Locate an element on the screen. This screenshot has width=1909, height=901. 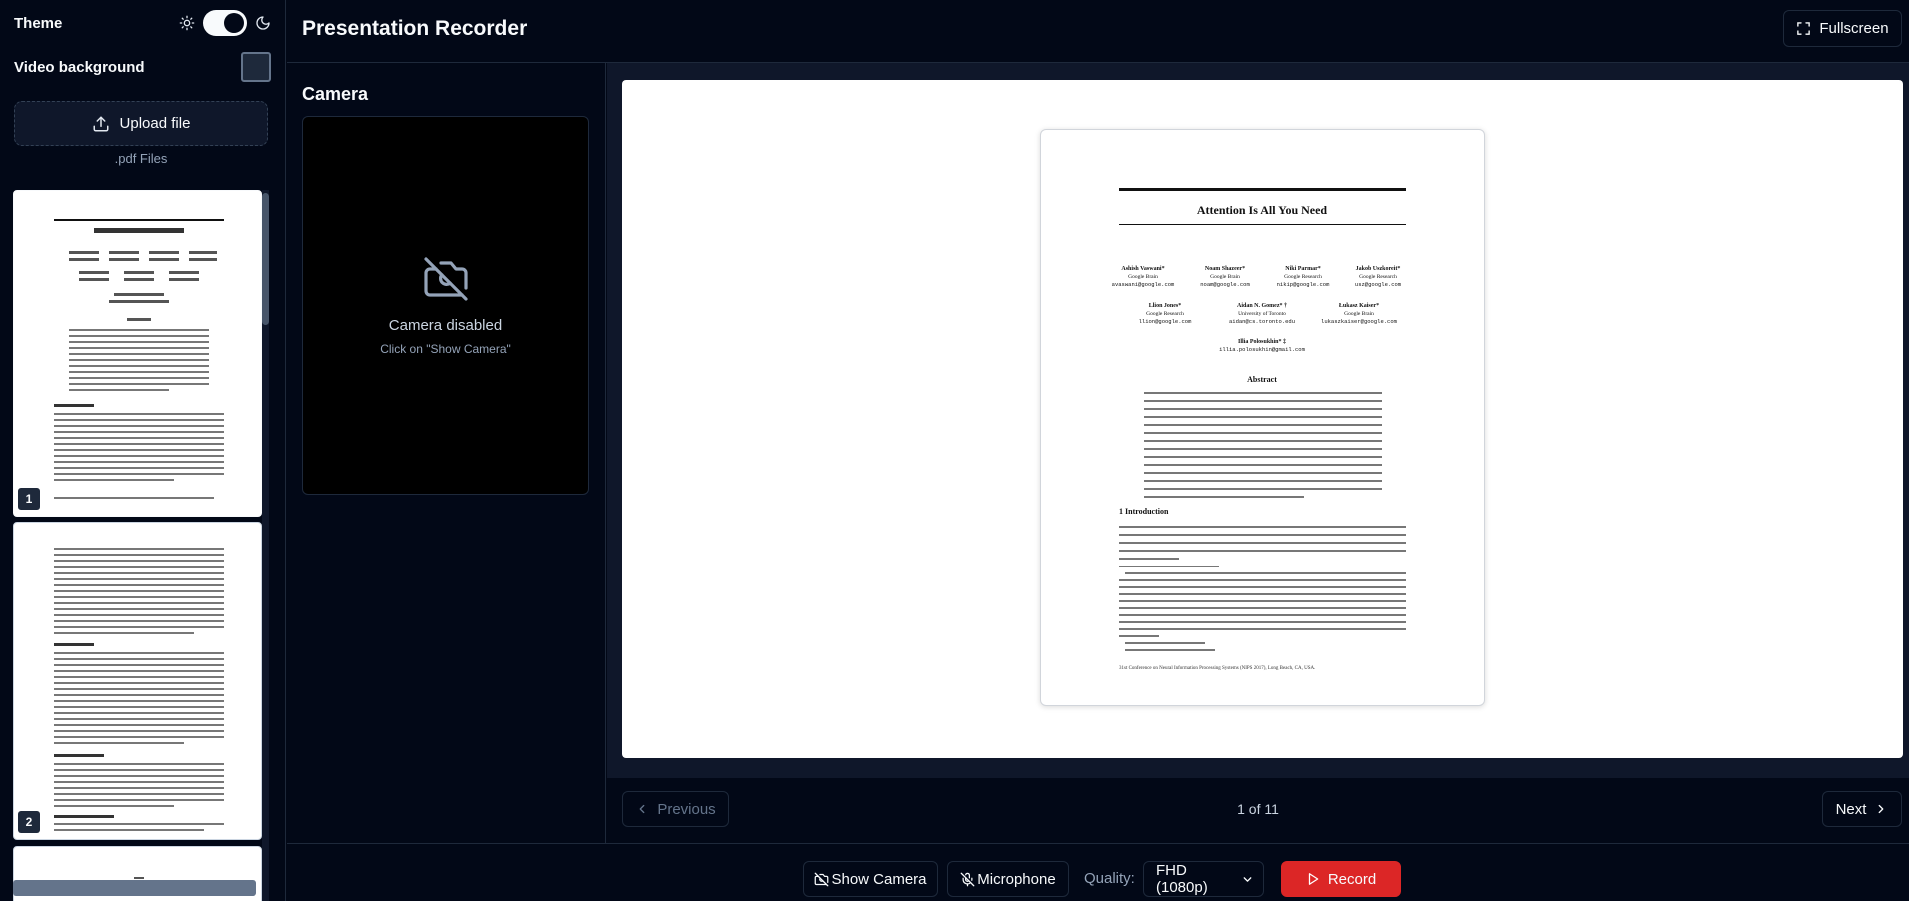
moon-icon is located at coordinates (263, 23).